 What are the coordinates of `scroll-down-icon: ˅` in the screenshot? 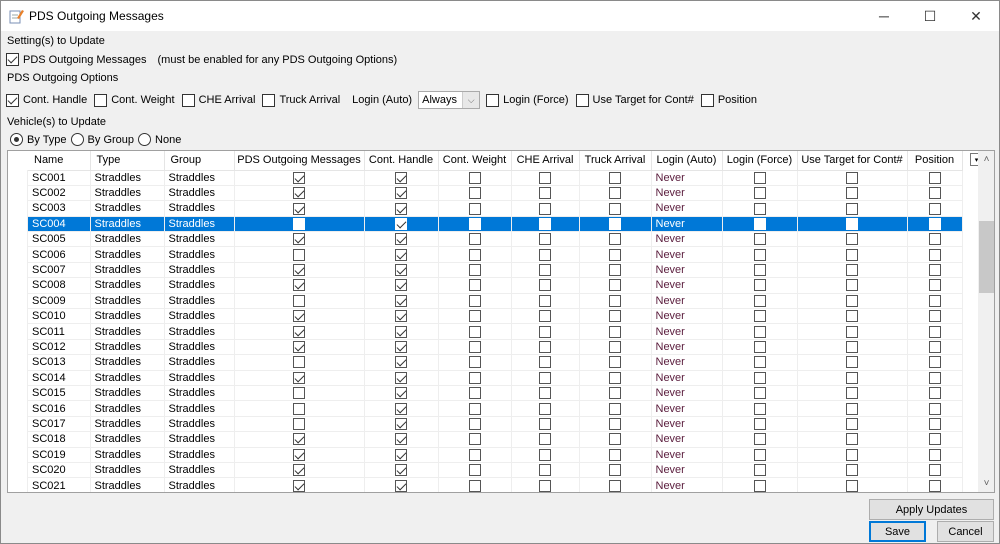 It's located at (986, 483).